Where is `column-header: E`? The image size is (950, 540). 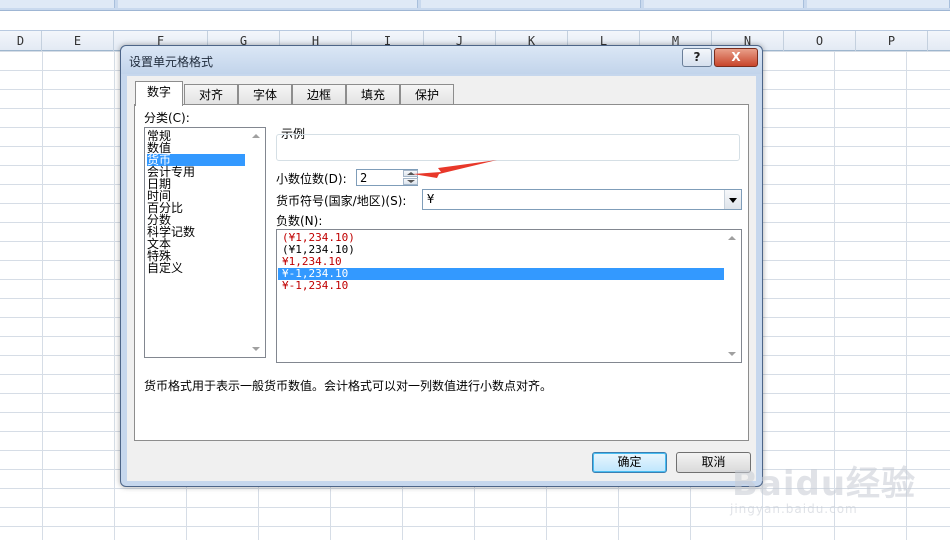 column-header: E is located at coordinates (78, 41).